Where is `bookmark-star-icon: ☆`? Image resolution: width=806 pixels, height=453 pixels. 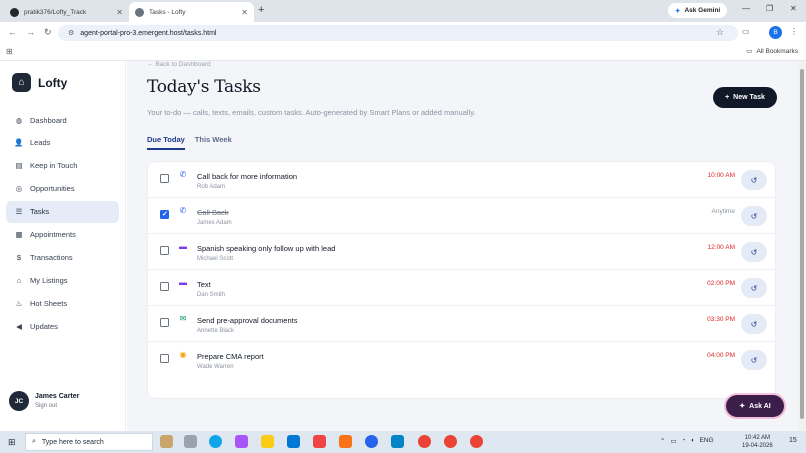 bookmark-star-icon: ☆ is located at coordinates (720, 32).